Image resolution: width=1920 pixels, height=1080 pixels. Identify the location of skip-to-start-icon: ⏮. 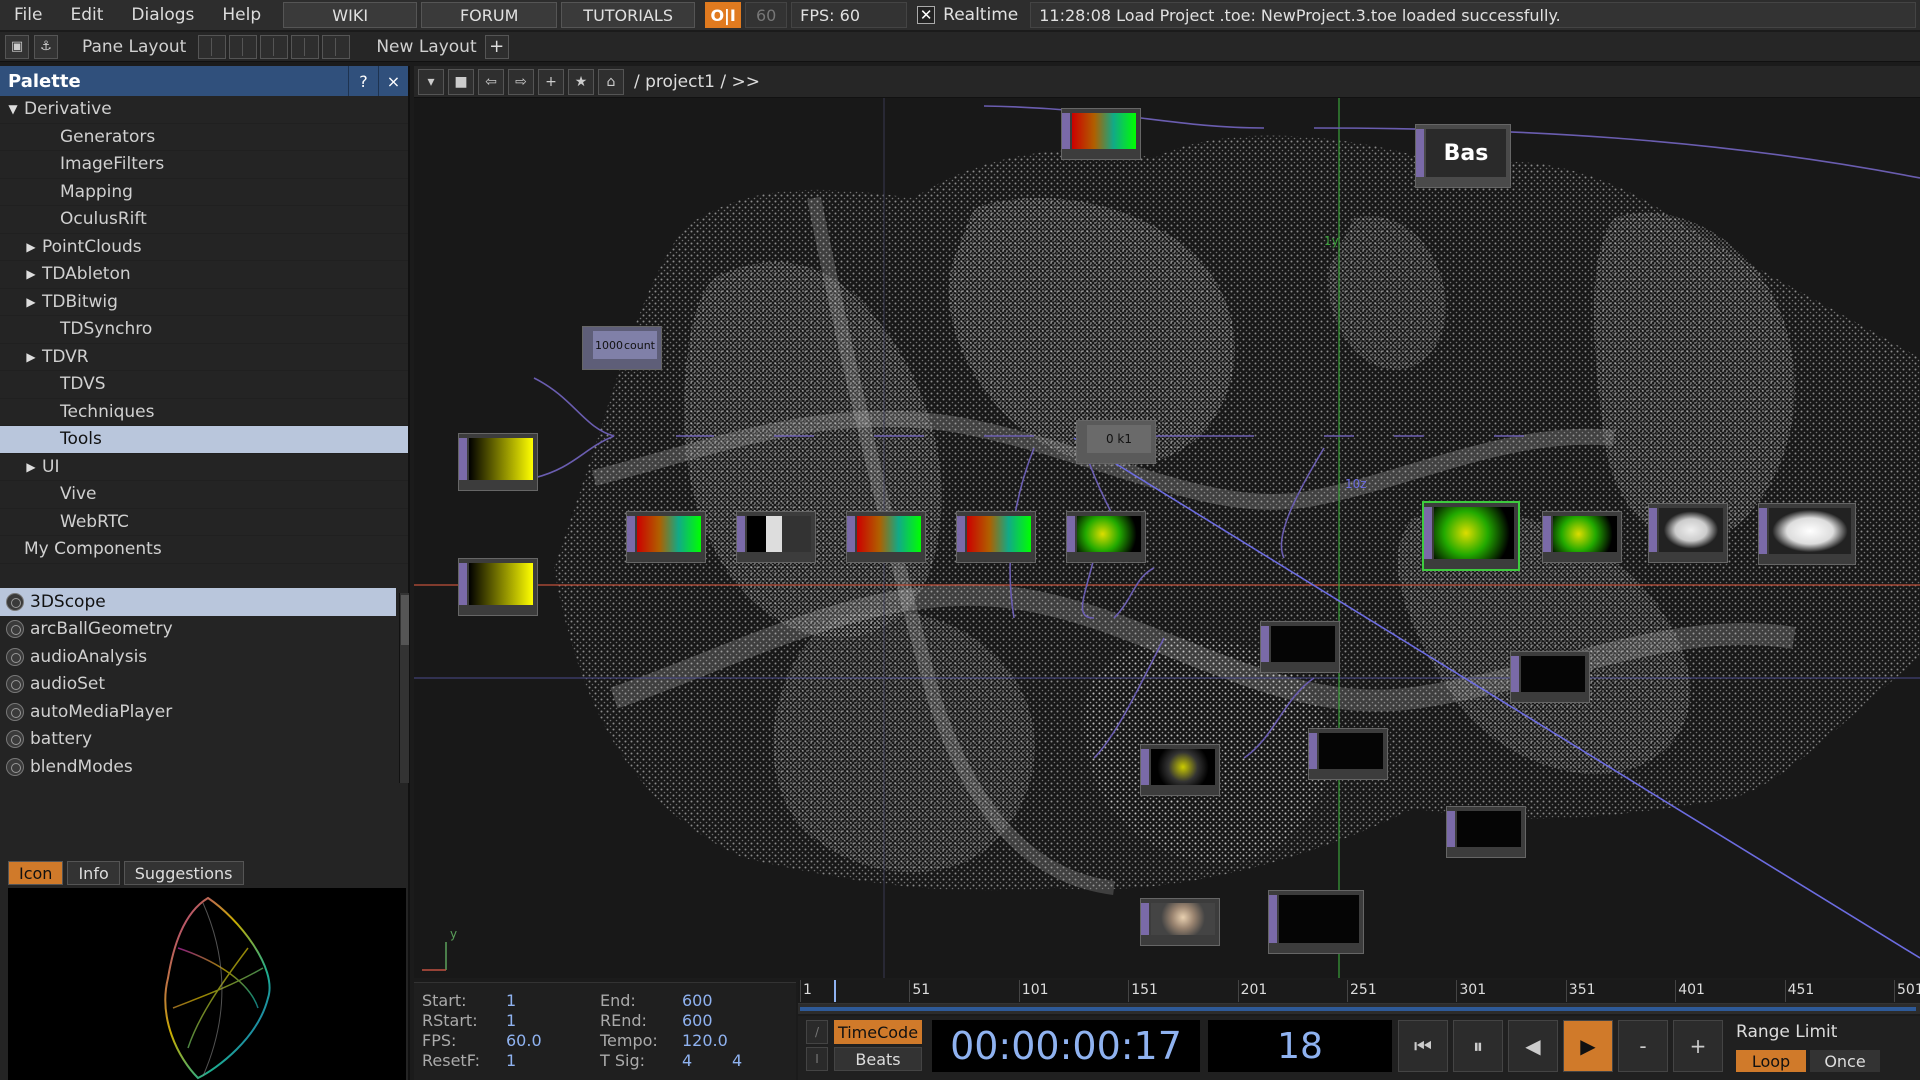
(1423, 1046).